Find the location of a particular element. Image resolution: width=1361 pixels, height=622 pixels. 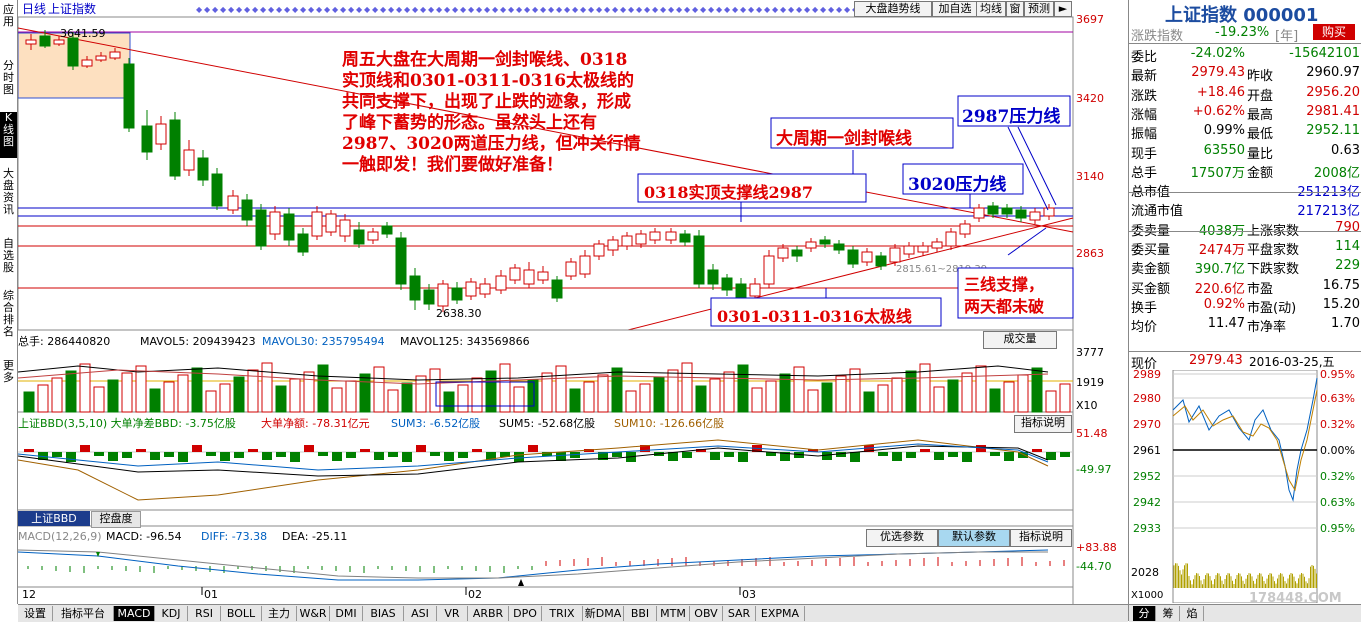

bbd-help-button: 指标说明 is located at coordinates (1043, 424).